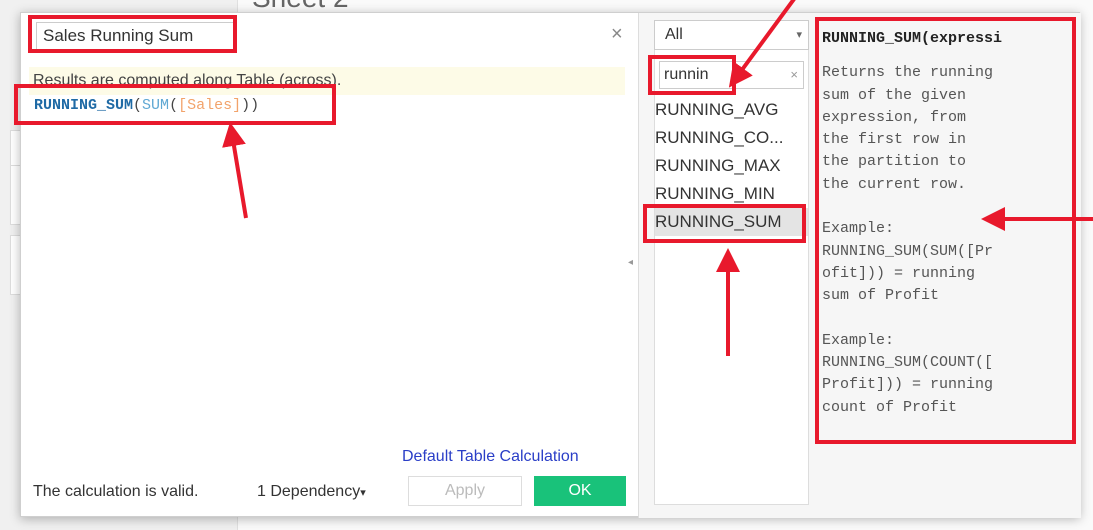  What do you see at coordinates (465, 491) in the screenshot?
I see `apply-button: Apply` at bounding box center [465, 491].